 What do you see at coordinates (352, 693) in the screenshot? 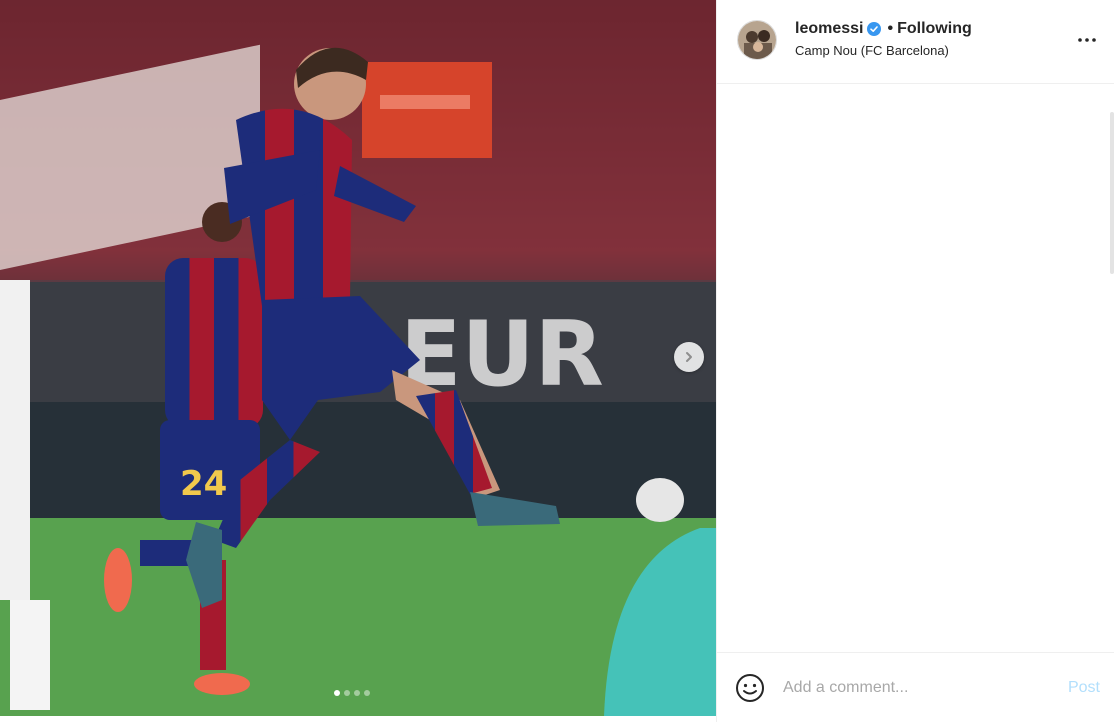
I see `carousel-indicator` at bounding box center [352, 693].